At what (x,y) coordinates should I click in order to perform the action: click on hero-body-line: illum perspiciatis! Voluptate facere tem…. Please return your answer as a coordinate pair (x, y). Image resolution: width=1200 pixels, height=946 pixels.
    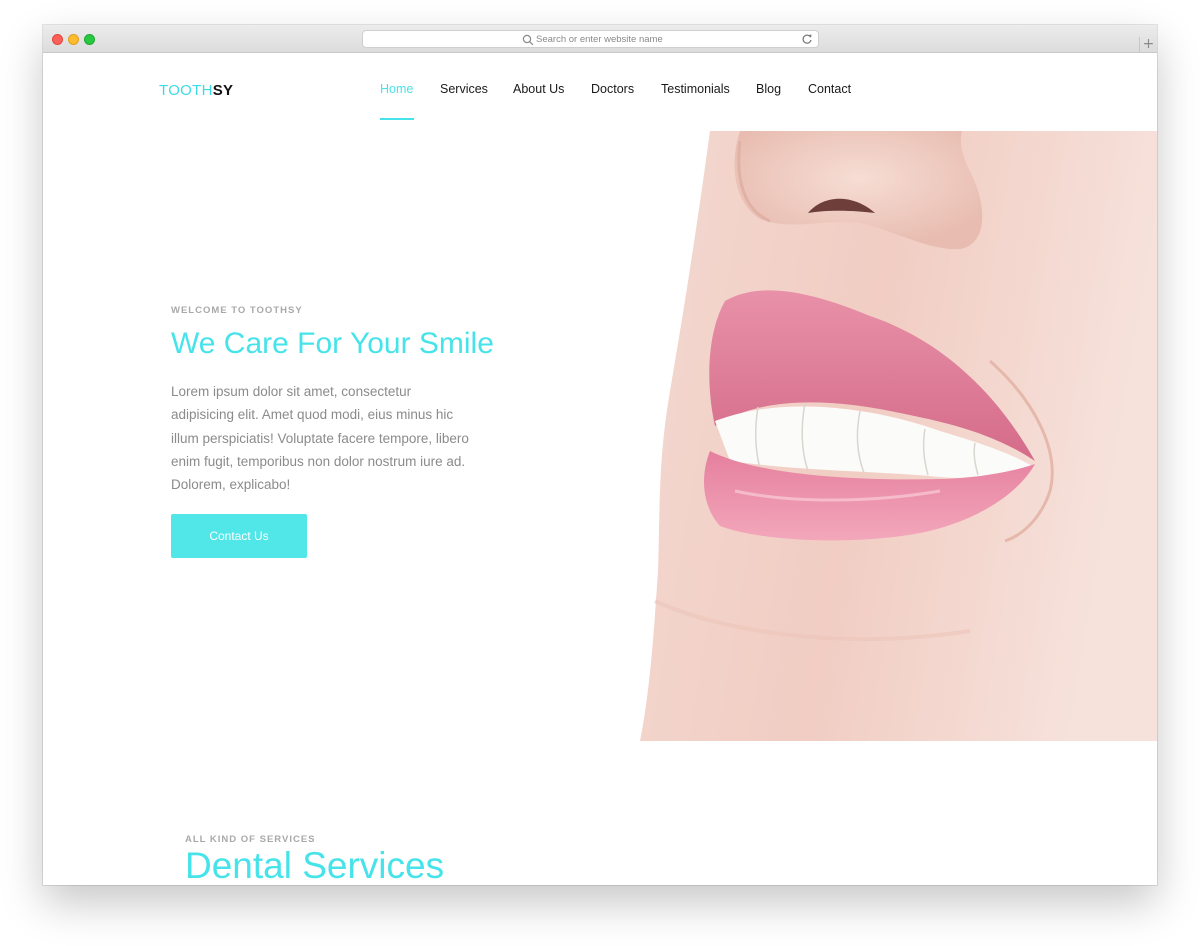
    Looking at the image, I should click on (320, 438).